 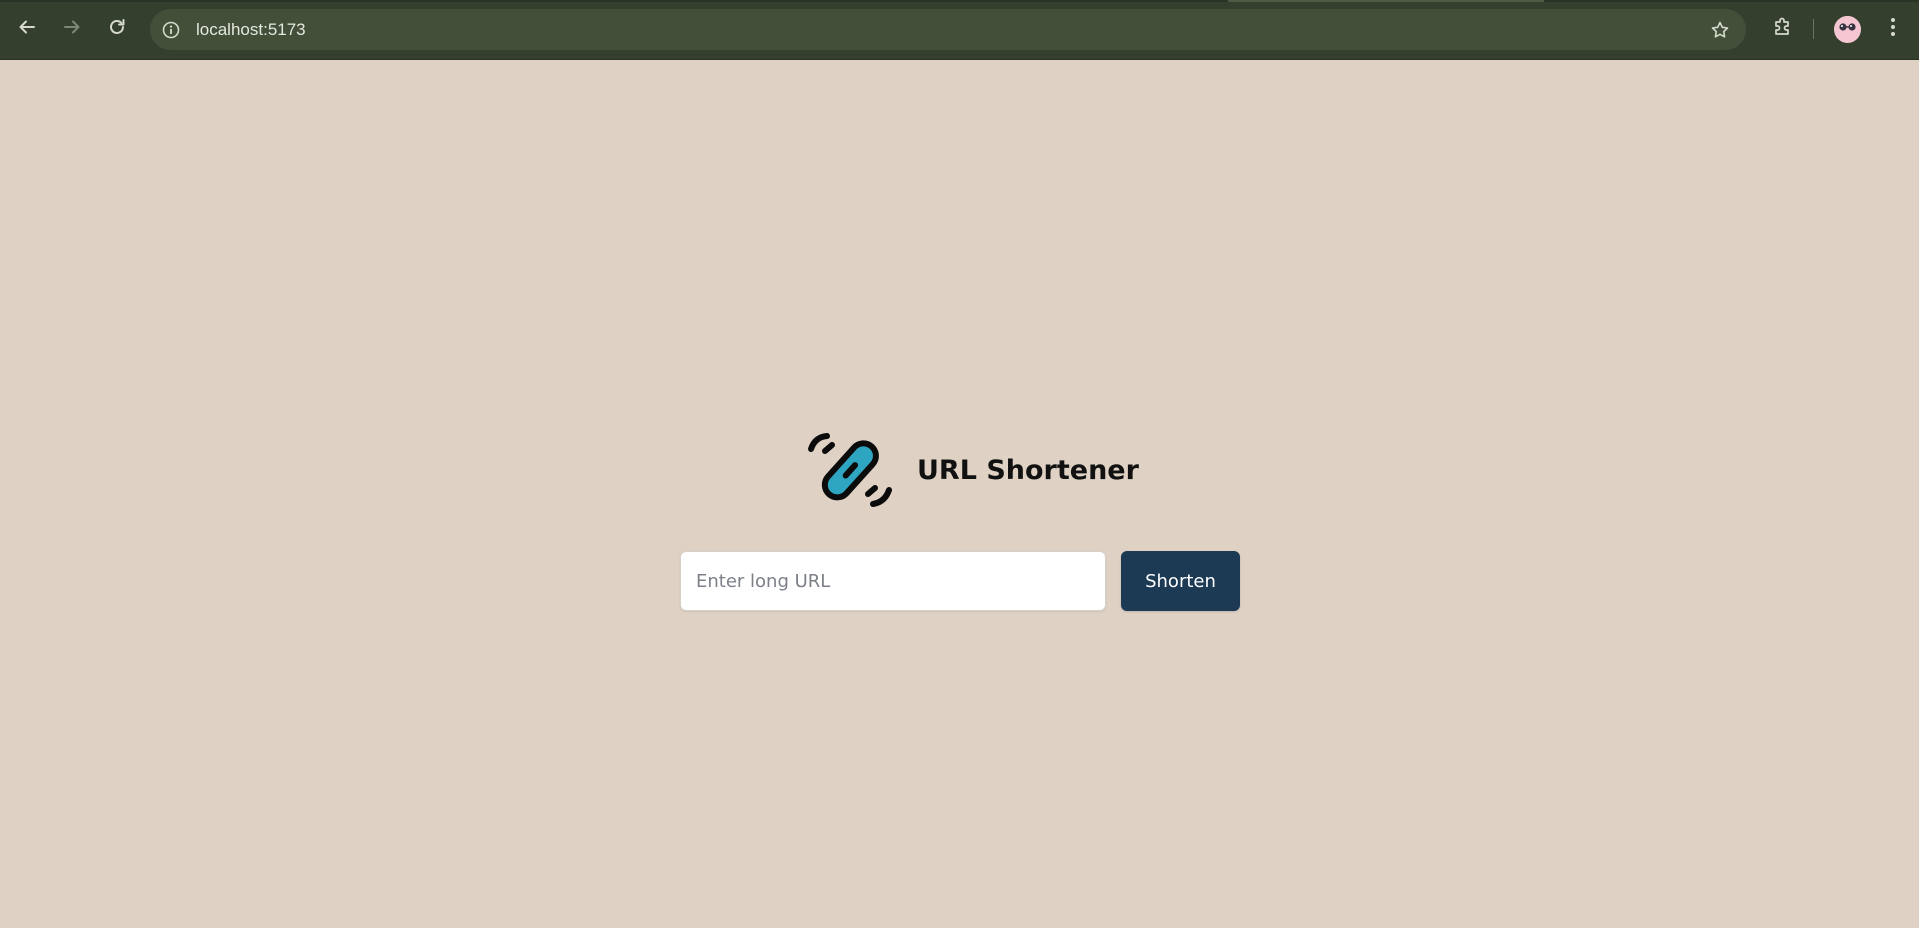 I want to click on back-button, so click(x=27, y=29).